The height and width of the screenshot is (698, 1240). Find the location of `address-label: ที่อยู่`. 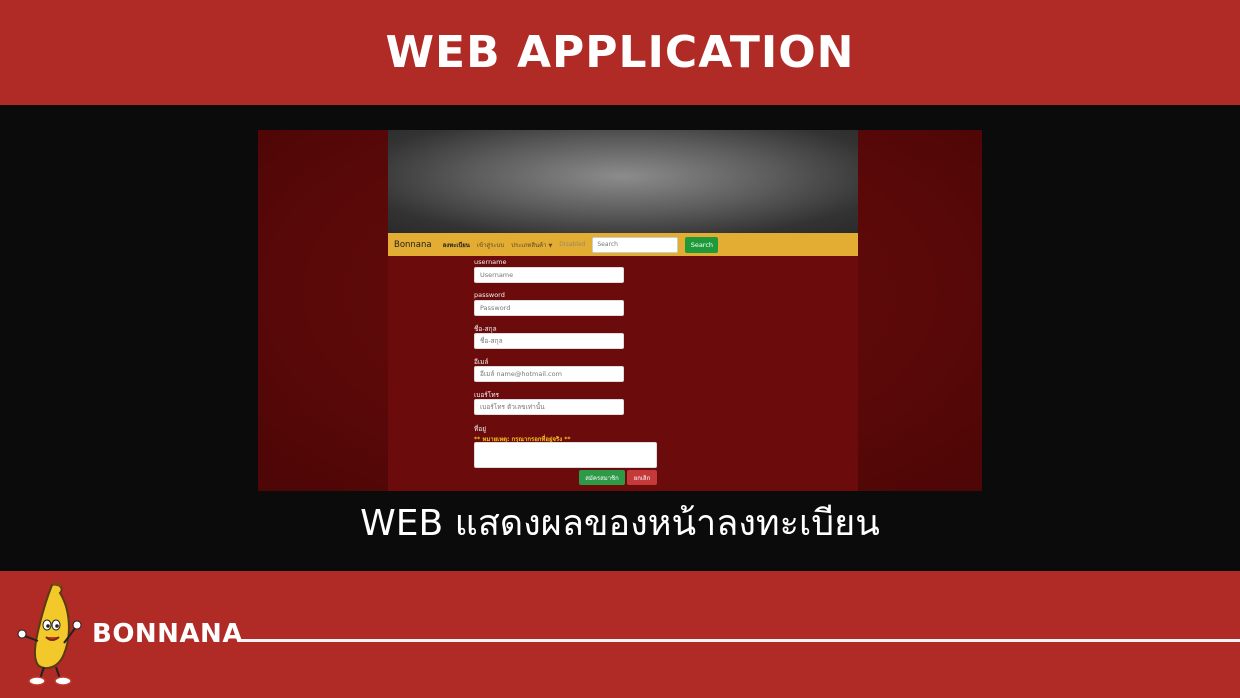

address-label: ที่อยู่ is located at coordinates (480, 429).